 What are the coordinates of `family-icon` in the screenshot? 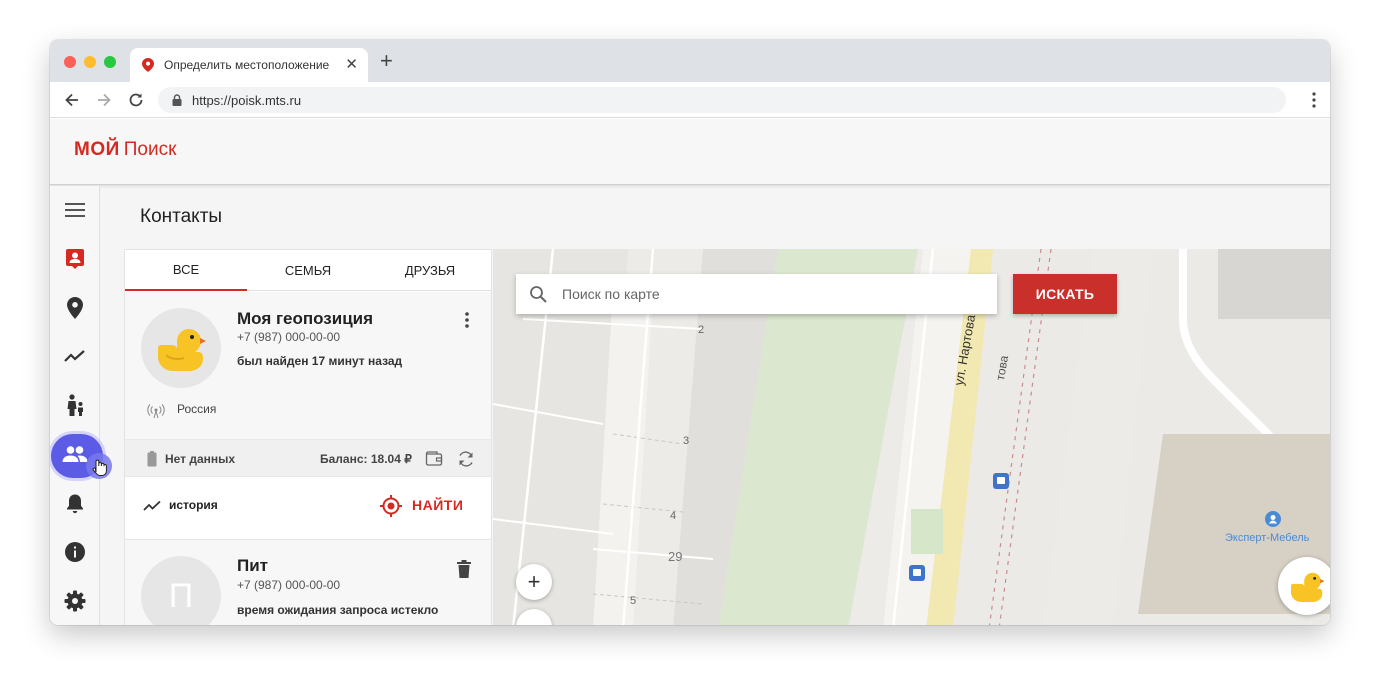 It's located at (75, 405).